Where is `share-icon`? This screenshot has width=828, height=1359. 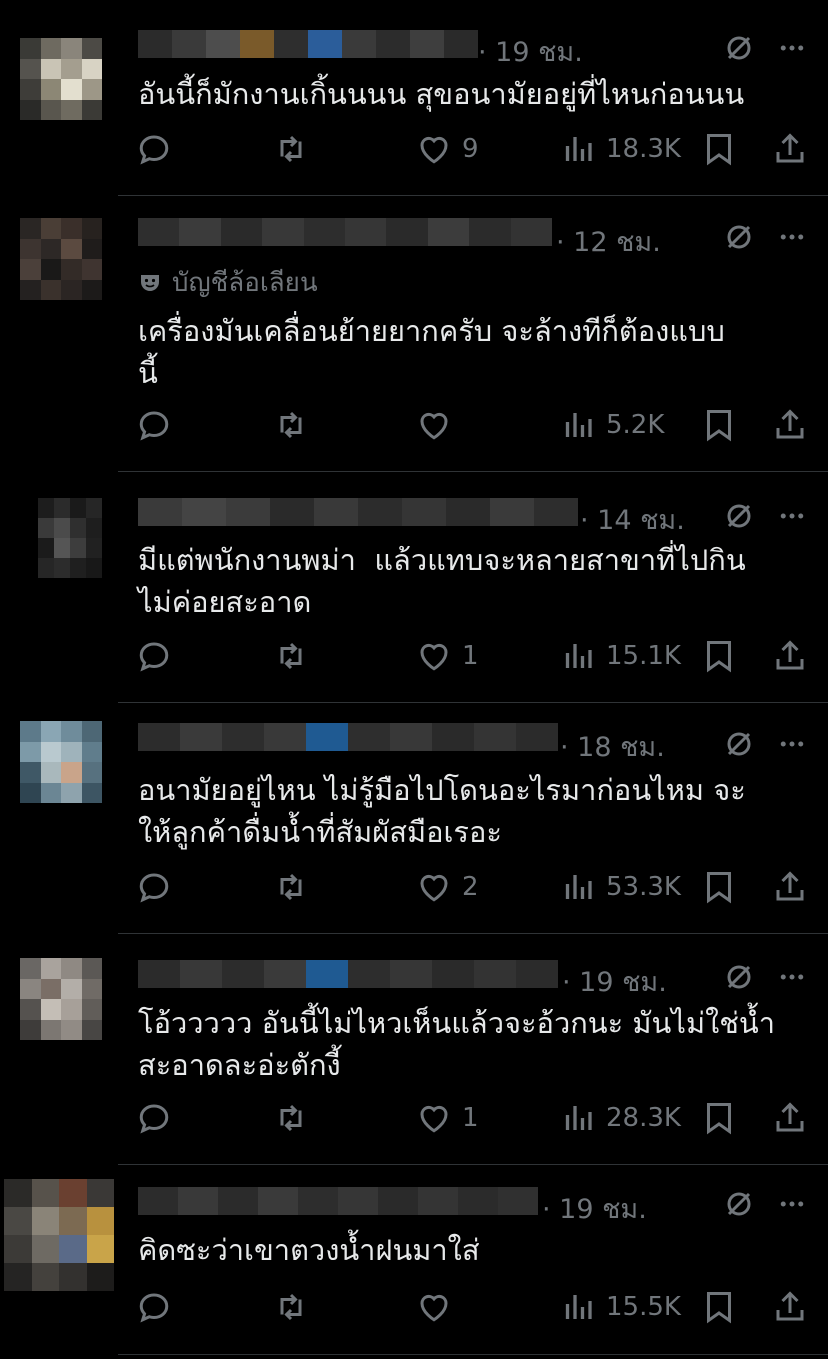 share-icon is located at coordinates (790, 1117).